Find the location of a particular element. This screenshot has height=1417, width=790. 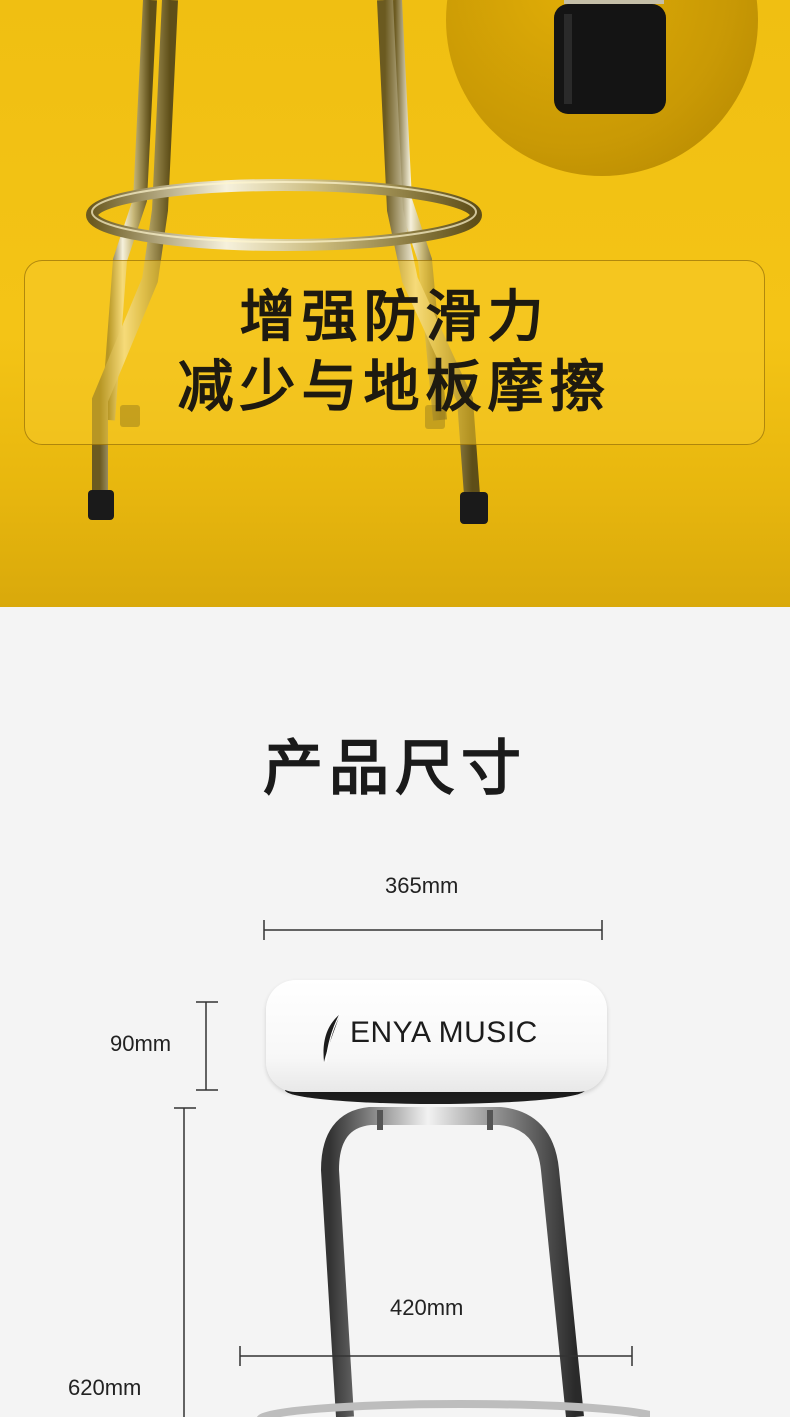

headline-line2: 减少与地板摩擦 is located at coordinates (394, 387).